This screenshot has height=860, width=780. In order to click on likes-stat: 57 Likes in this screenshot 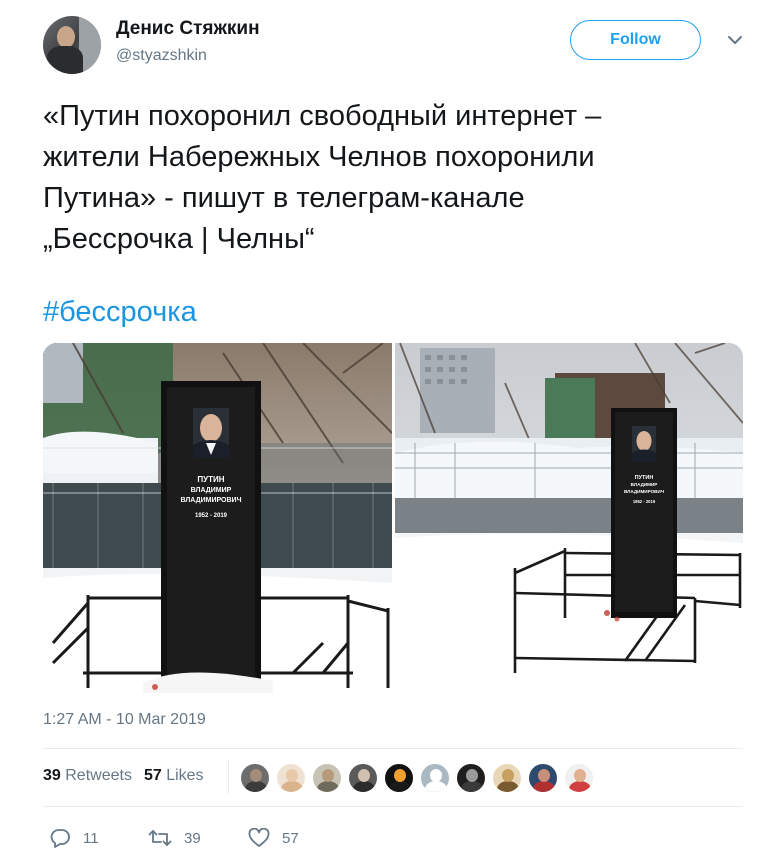, I will do `click(174, 776)`.